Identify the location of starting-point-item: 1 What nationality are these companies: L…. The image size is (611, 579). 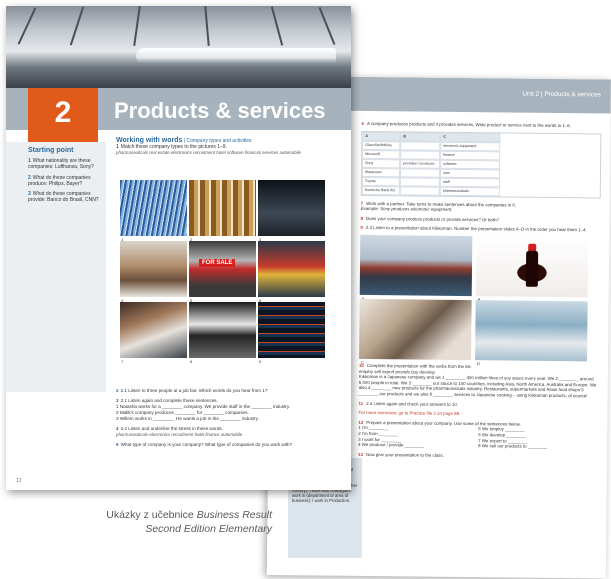
(64, 164).